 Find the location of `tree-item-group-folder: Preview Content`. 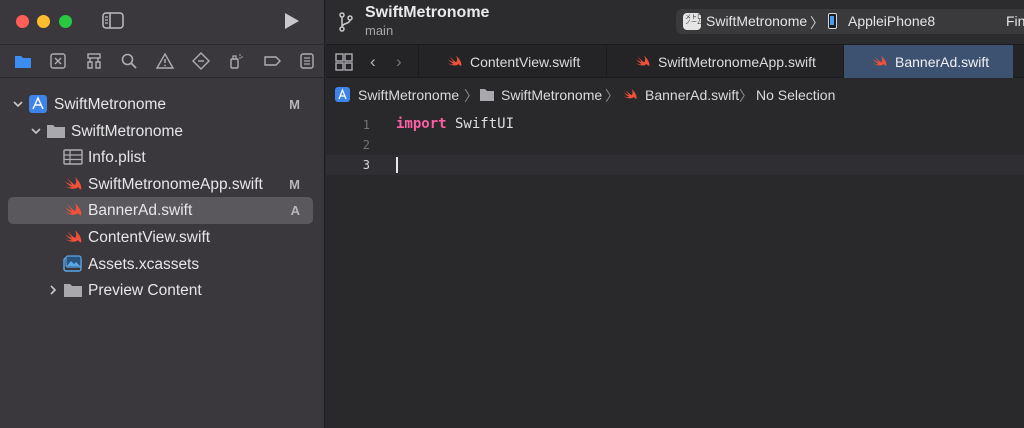

tree-item-group-folder: Preview Content is located at coordinates (160, 290).